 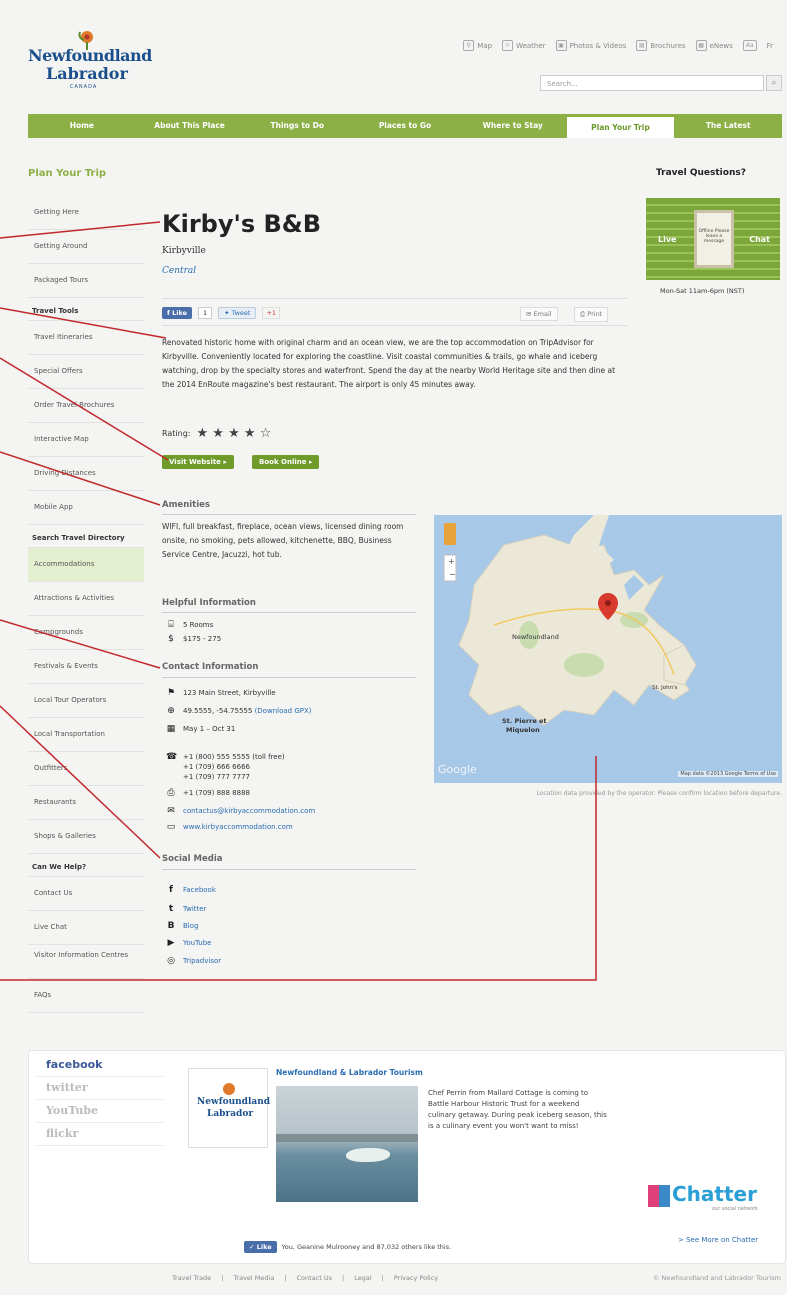 What do you see at coordinates (86, 338) in the screenshot?
I see `sidebar-item-travel-itineraries: Travel Itineraries` at bounding box center [86, 338].